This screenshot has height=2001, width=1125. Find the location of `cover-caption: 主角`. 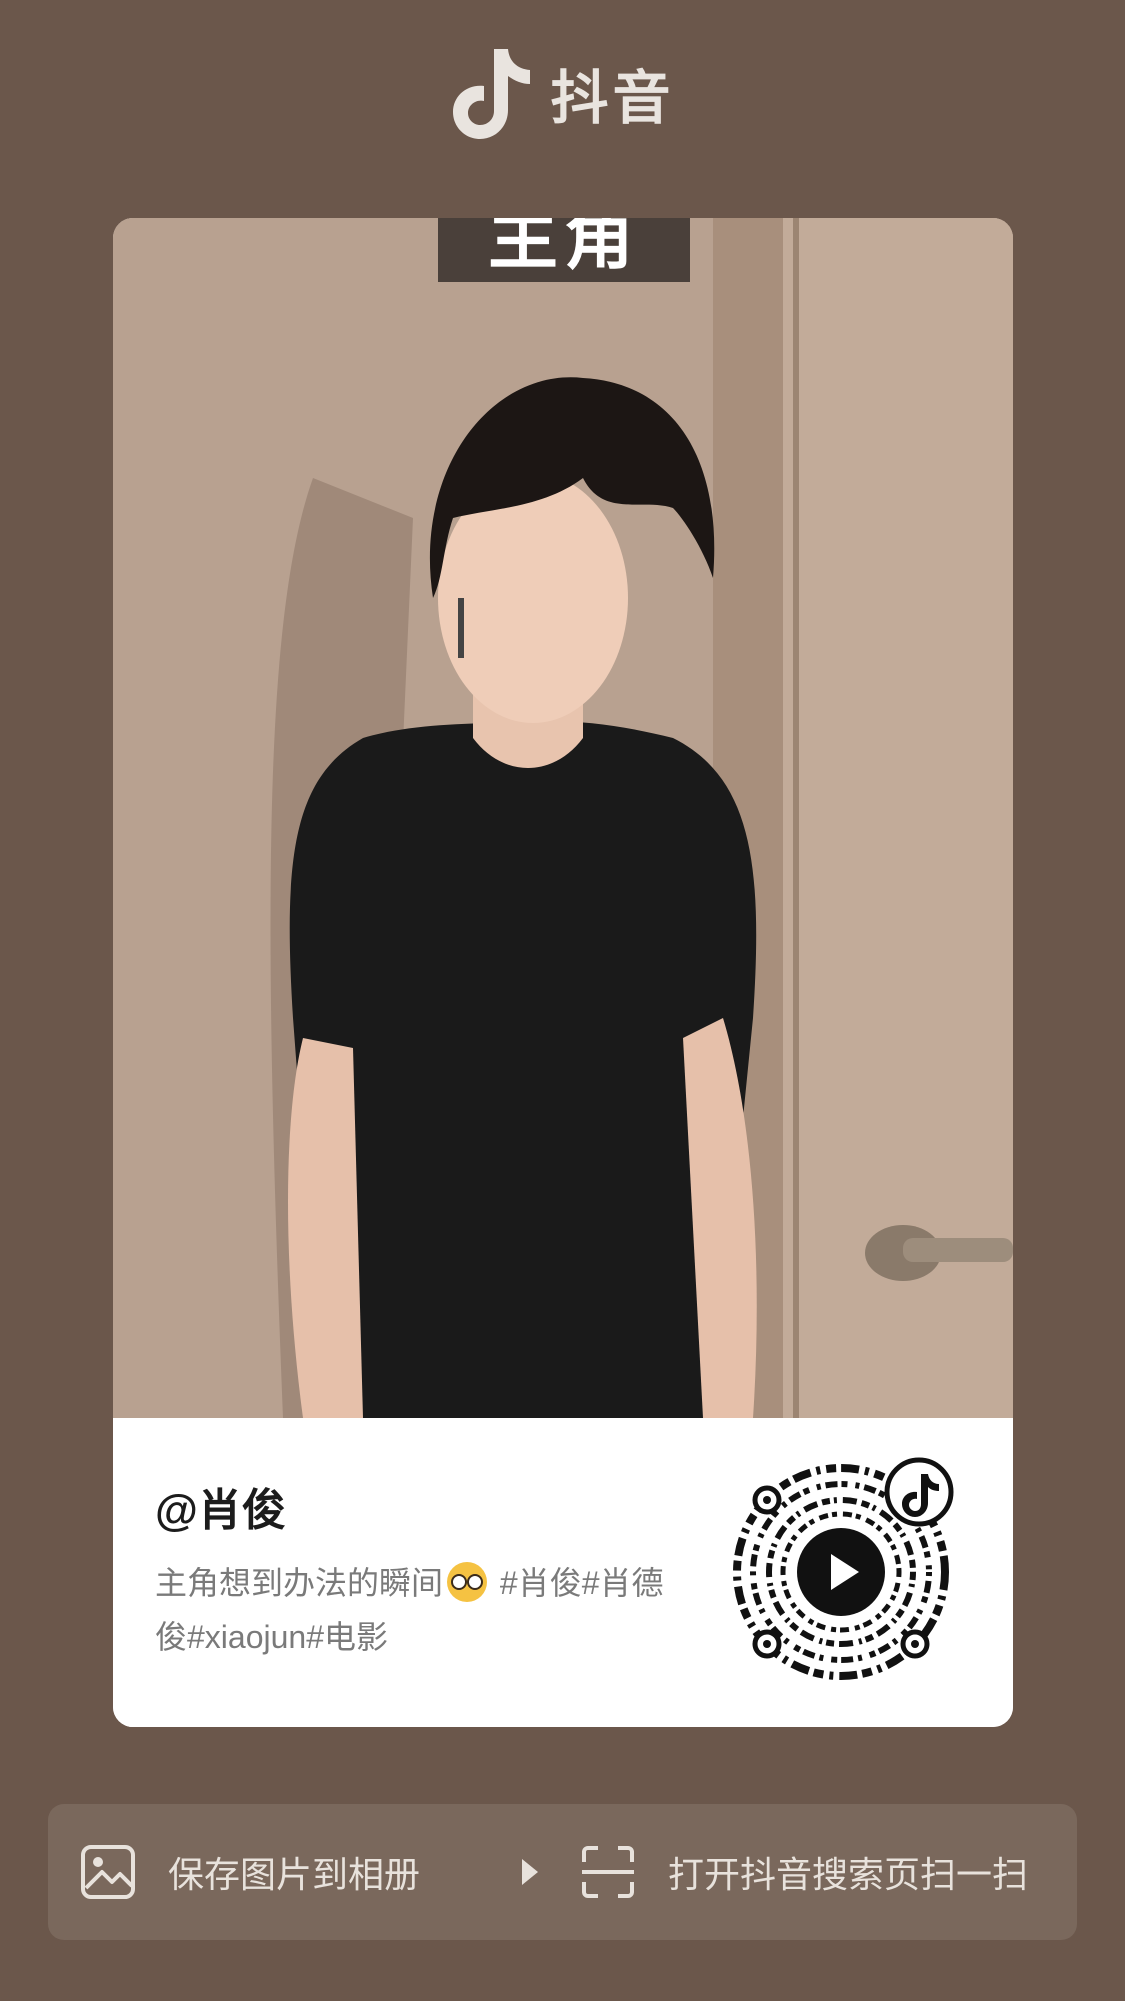

cover-caption: 主角 is located at coordinates (564, 250).